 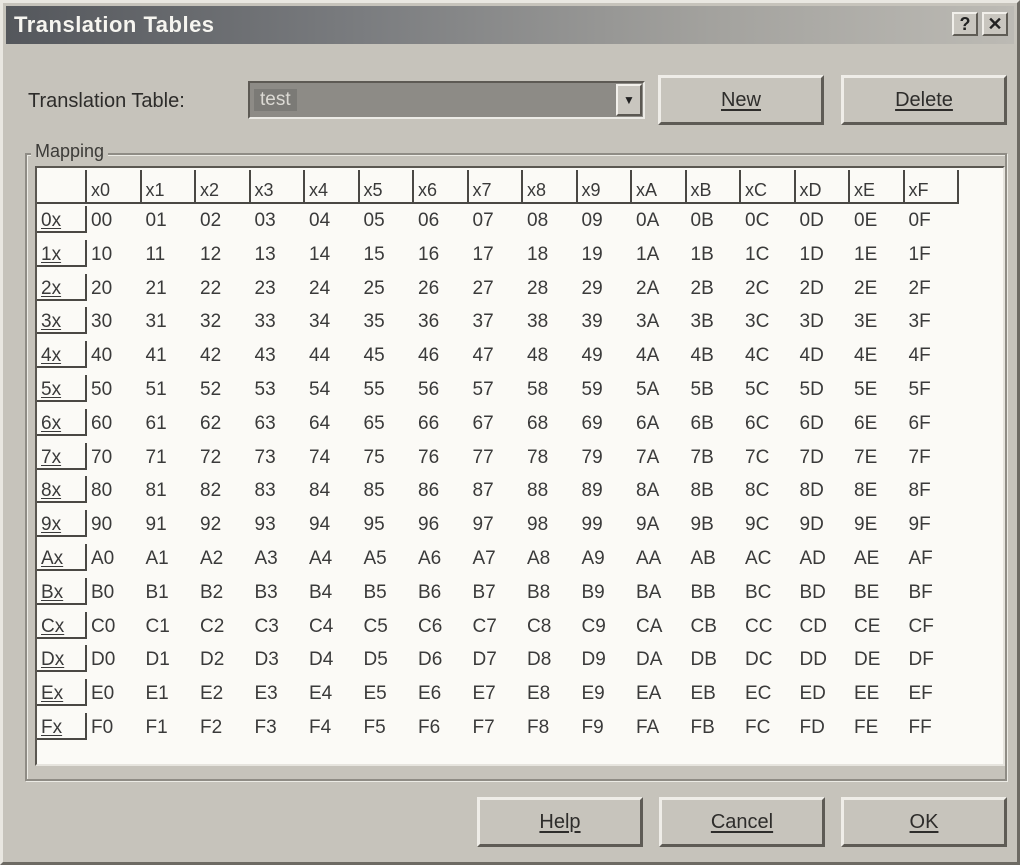 What do you see at coordinates (278, 726) in the screenshot?
I see `mapping-cell: F3` at bounding box center [278, 726].